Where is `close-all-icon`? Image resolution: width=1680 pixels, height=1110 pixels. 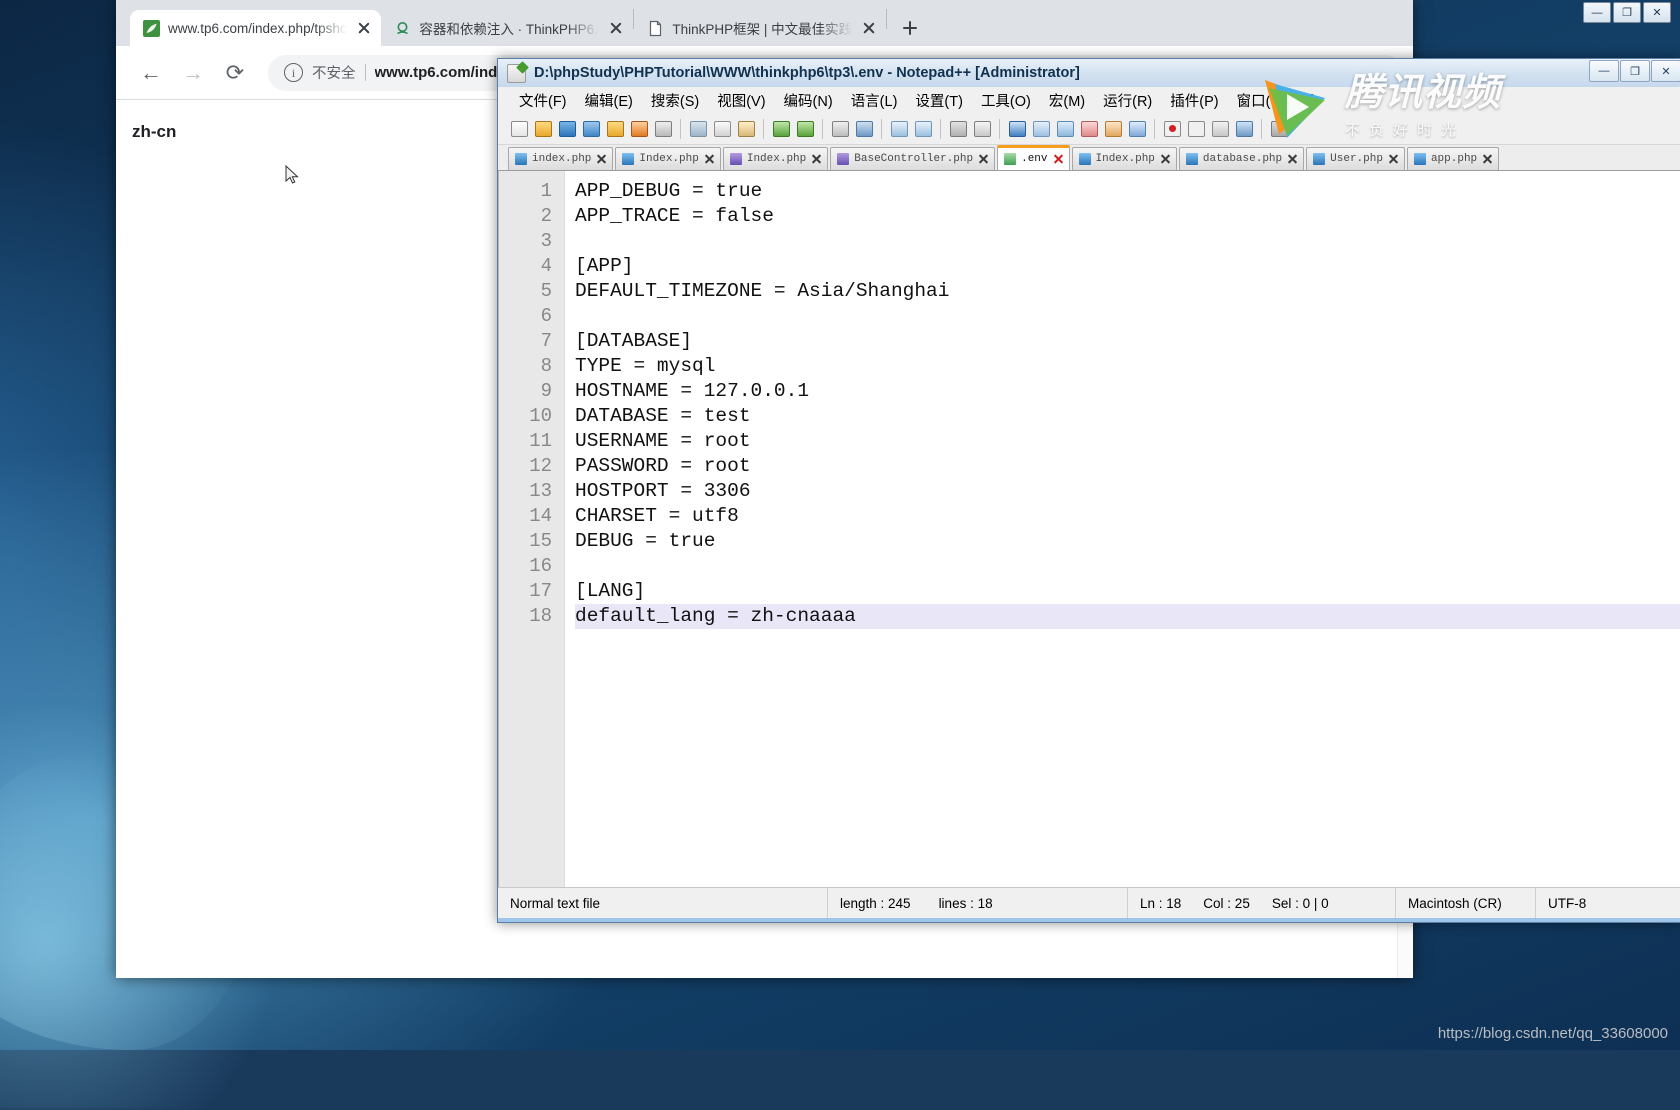
close-all-icon is located at coordinates (639, 129).